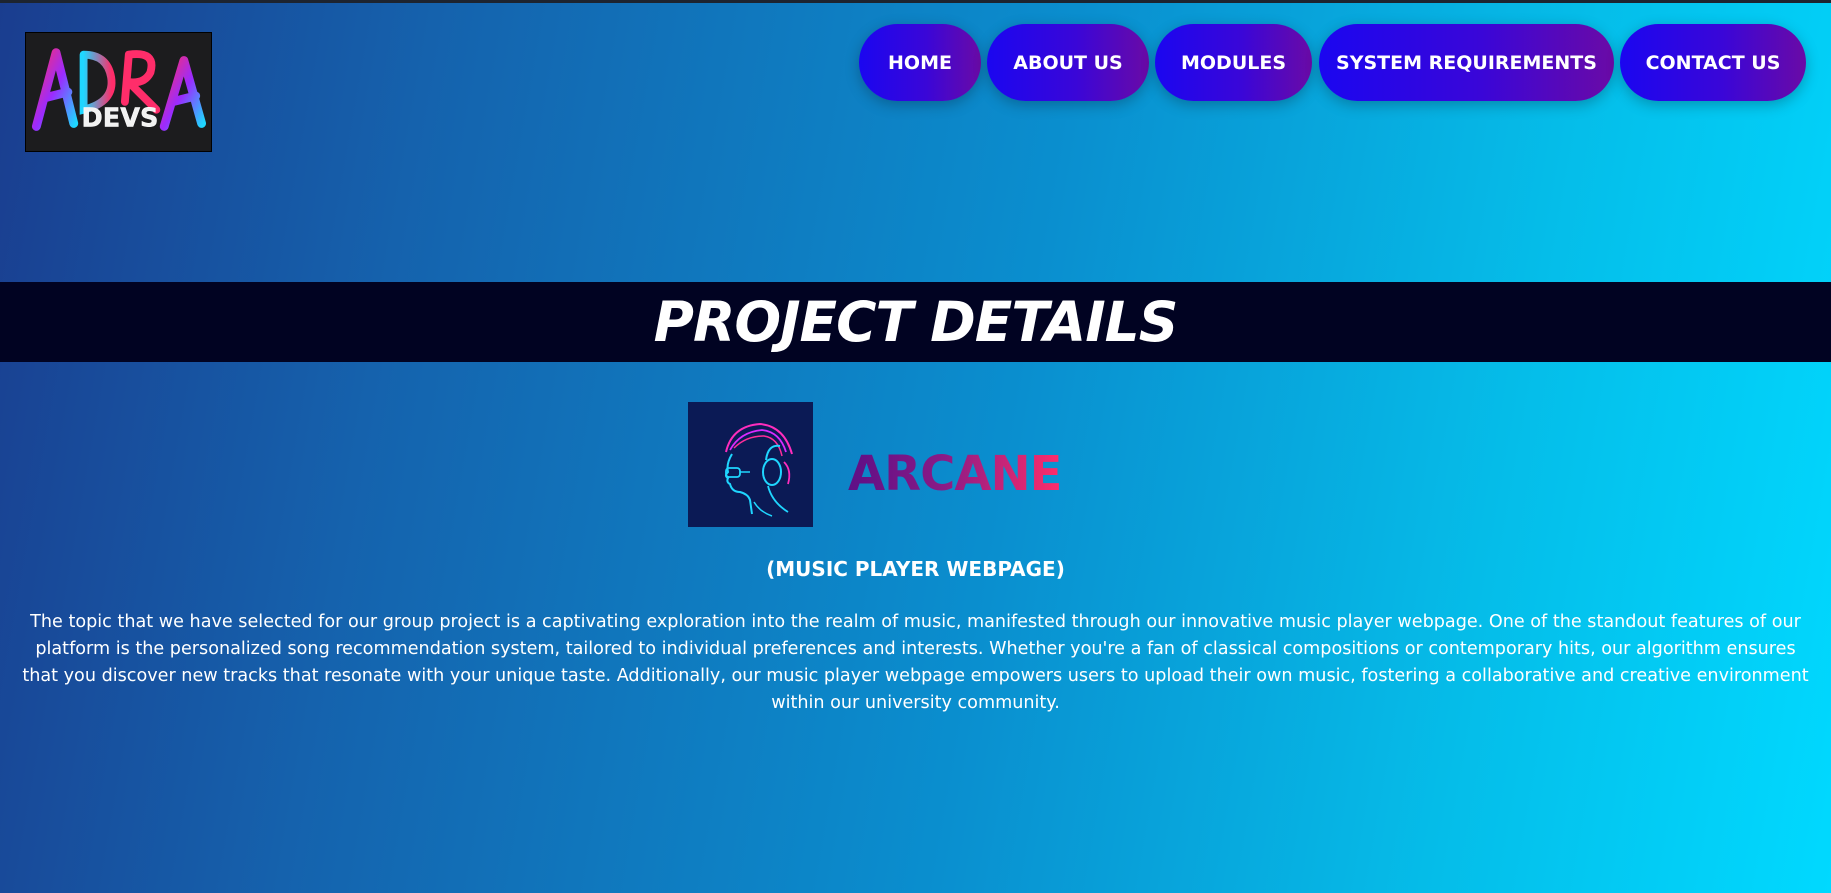 The width and height of the screenshot is (1831, 893). I want to click on top-border, so click(915, 1).